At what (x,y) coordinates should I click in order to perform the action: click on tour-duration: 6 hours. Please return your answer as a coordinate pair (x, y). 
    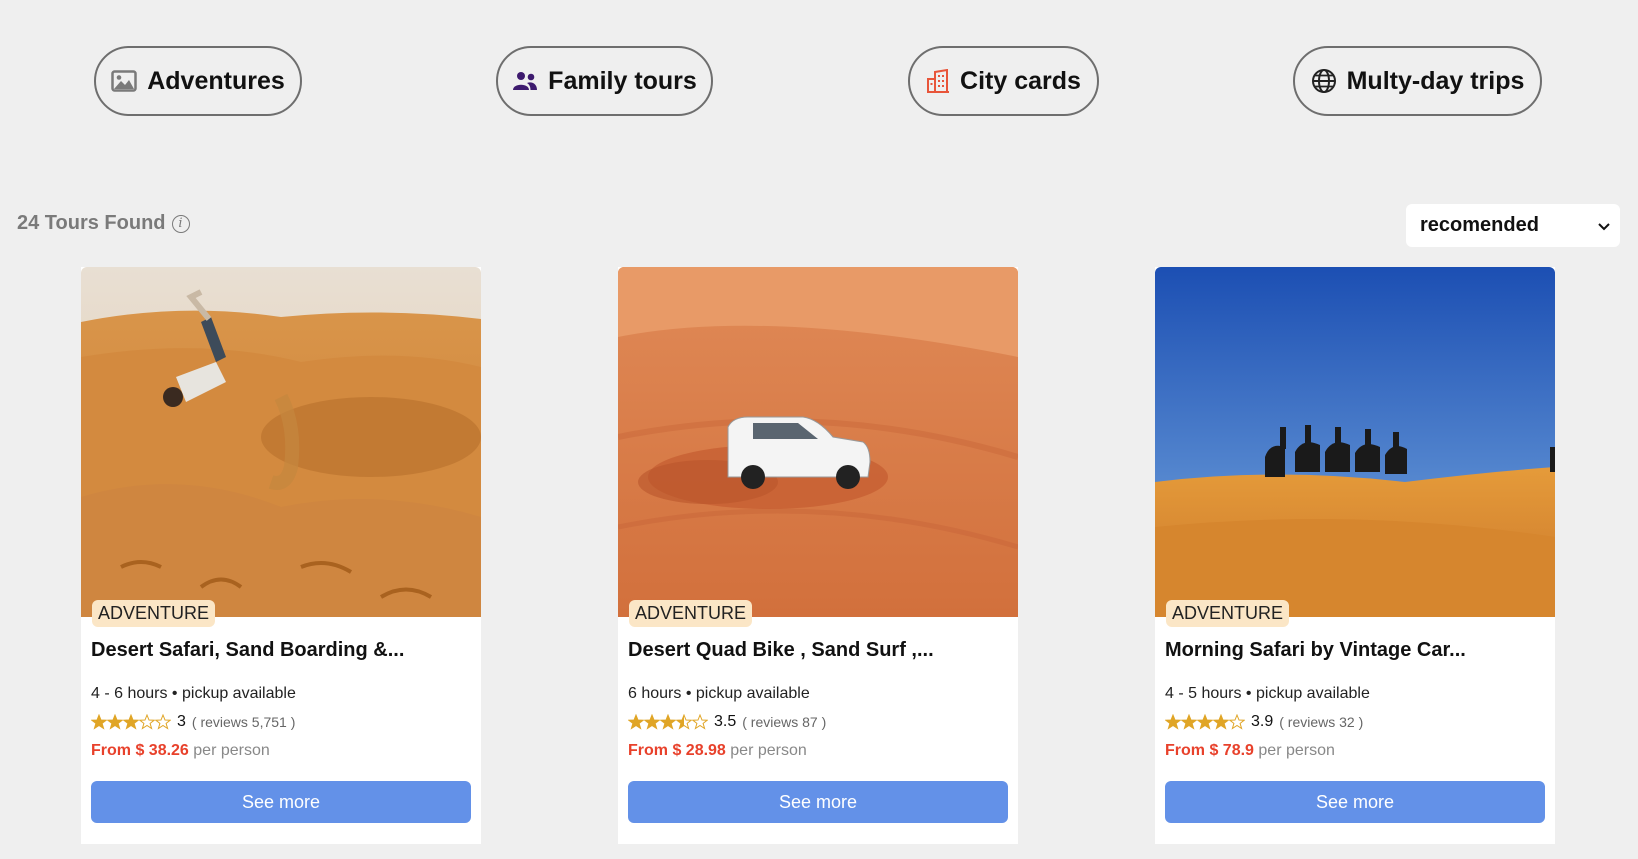
    Looking at the image, I should click on (655, 693).